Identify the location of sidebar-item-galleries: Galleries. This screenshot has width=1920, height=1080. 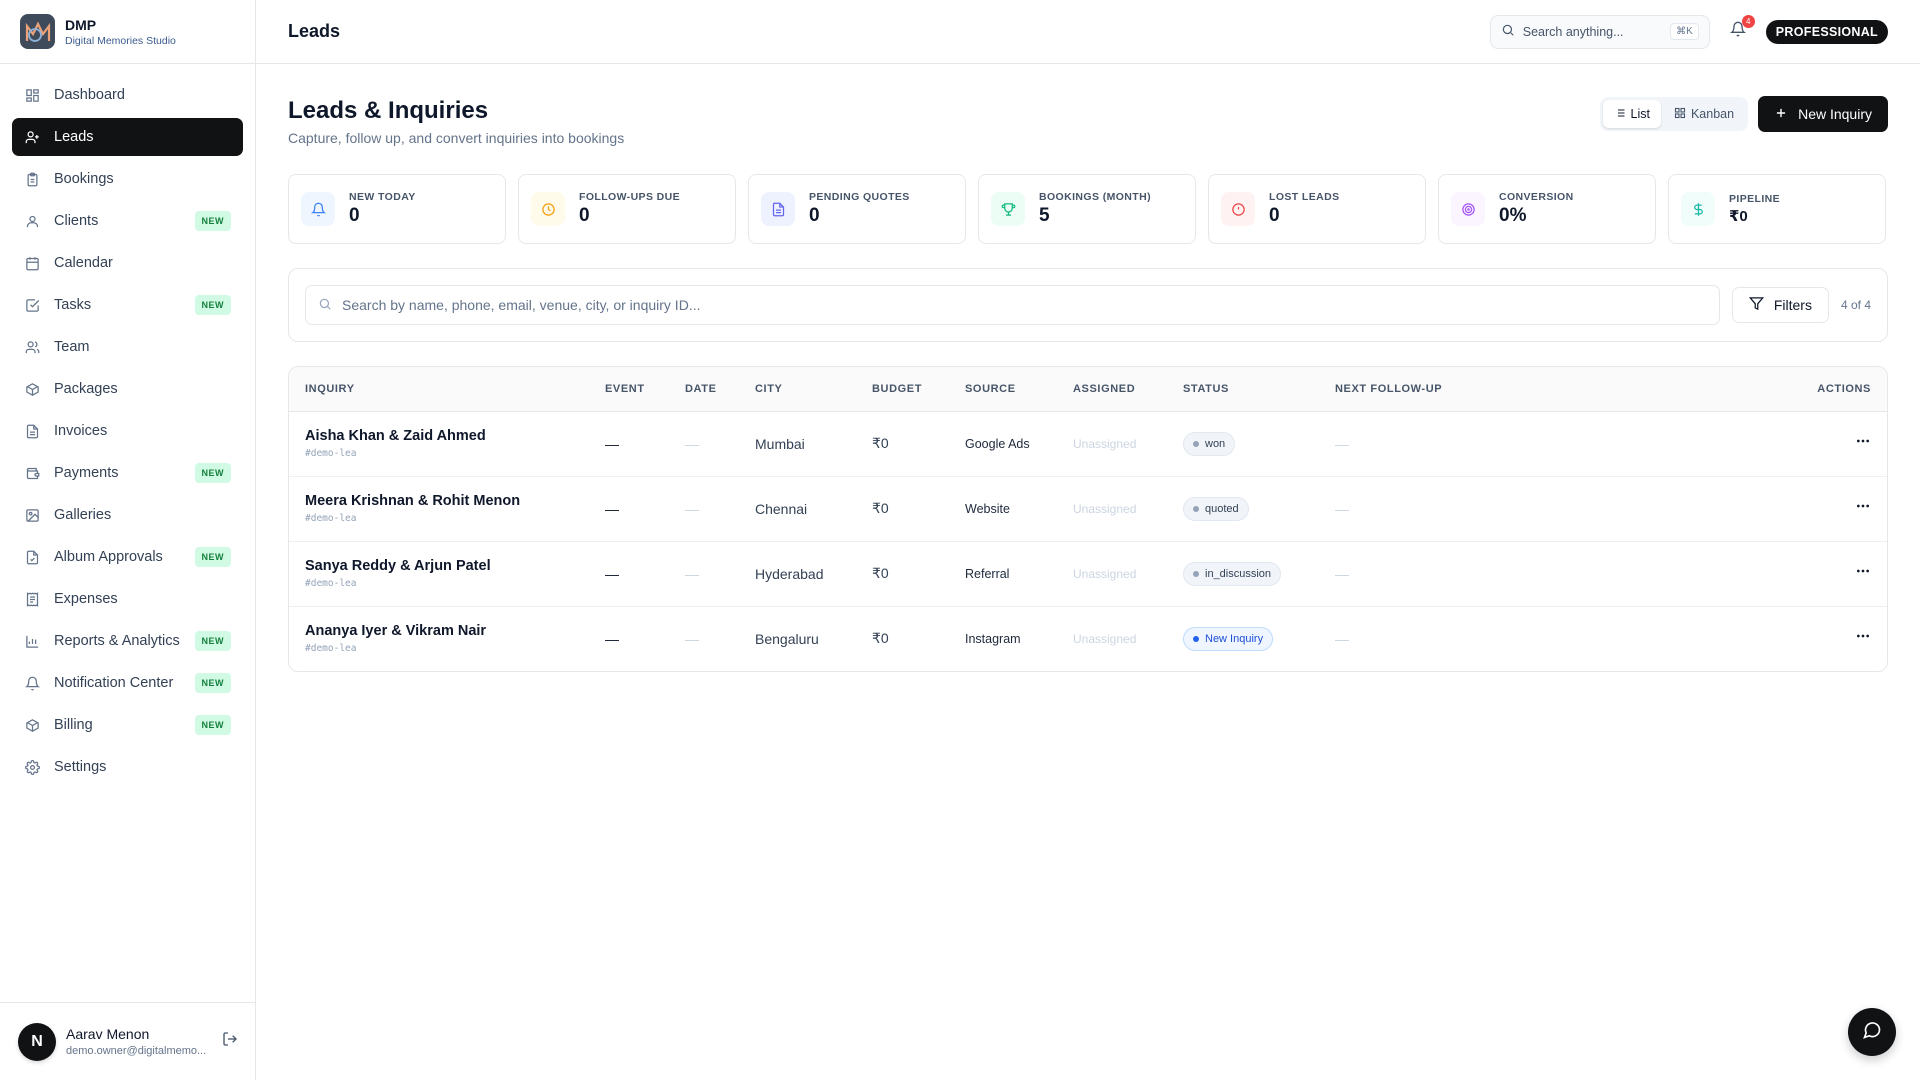
(127, 515).